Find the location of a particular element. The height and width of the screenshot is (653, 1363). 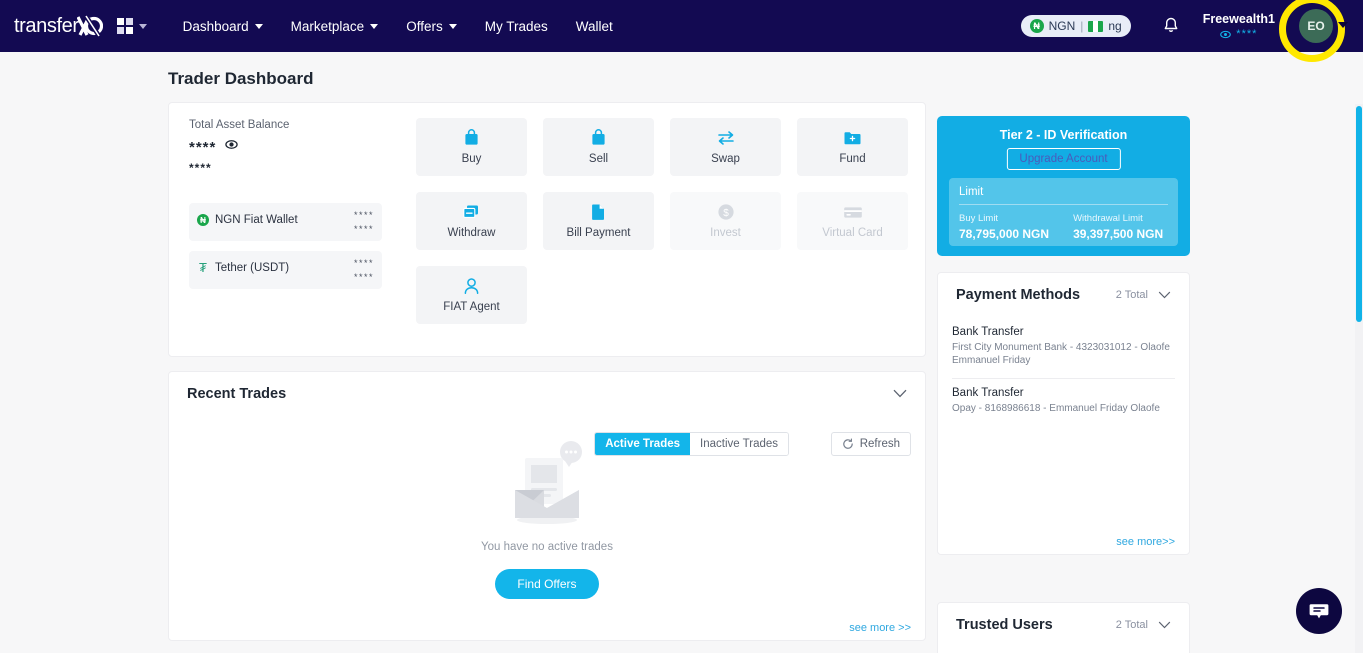

payment-methods-header: Payment Methods 2 Total is located at coordinates (1063, 295).